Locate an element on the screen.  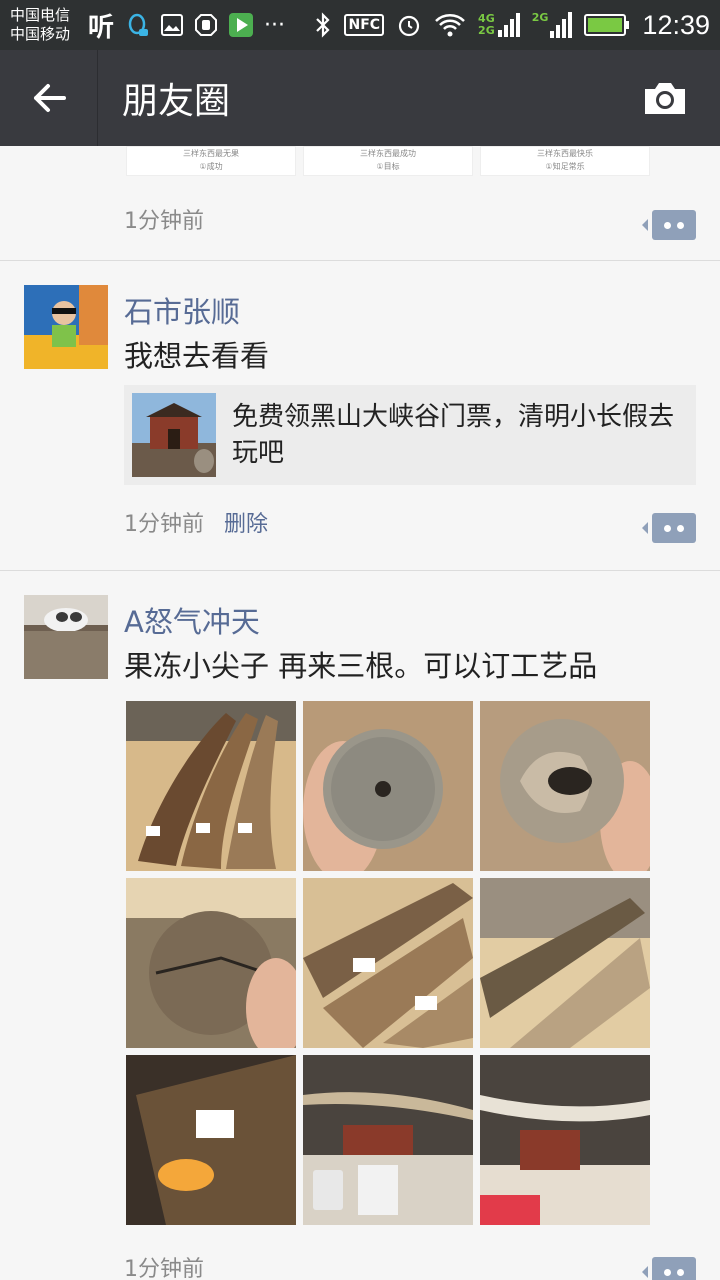
status-bar: 中国电信 中国移动 听 ··· NFC 4G 2G 2G 12:39 is located at coordinates (360, 25).